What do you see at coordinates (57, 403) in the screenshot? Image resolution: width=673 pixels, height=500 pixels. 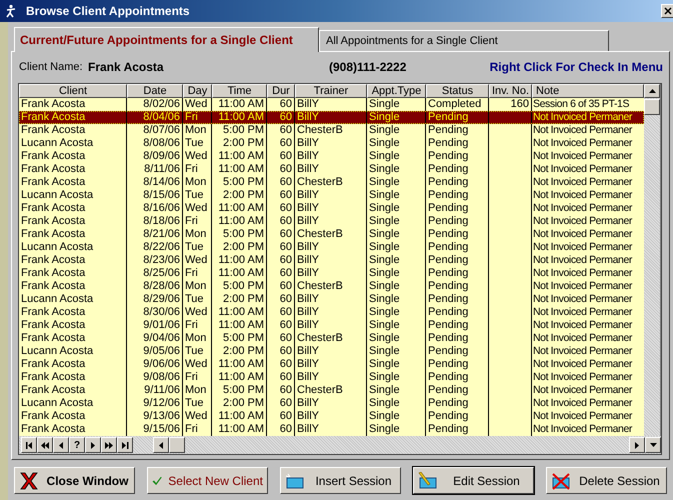 I see `client-cell: Lucann Acosta` at bounding box center [57, 403].